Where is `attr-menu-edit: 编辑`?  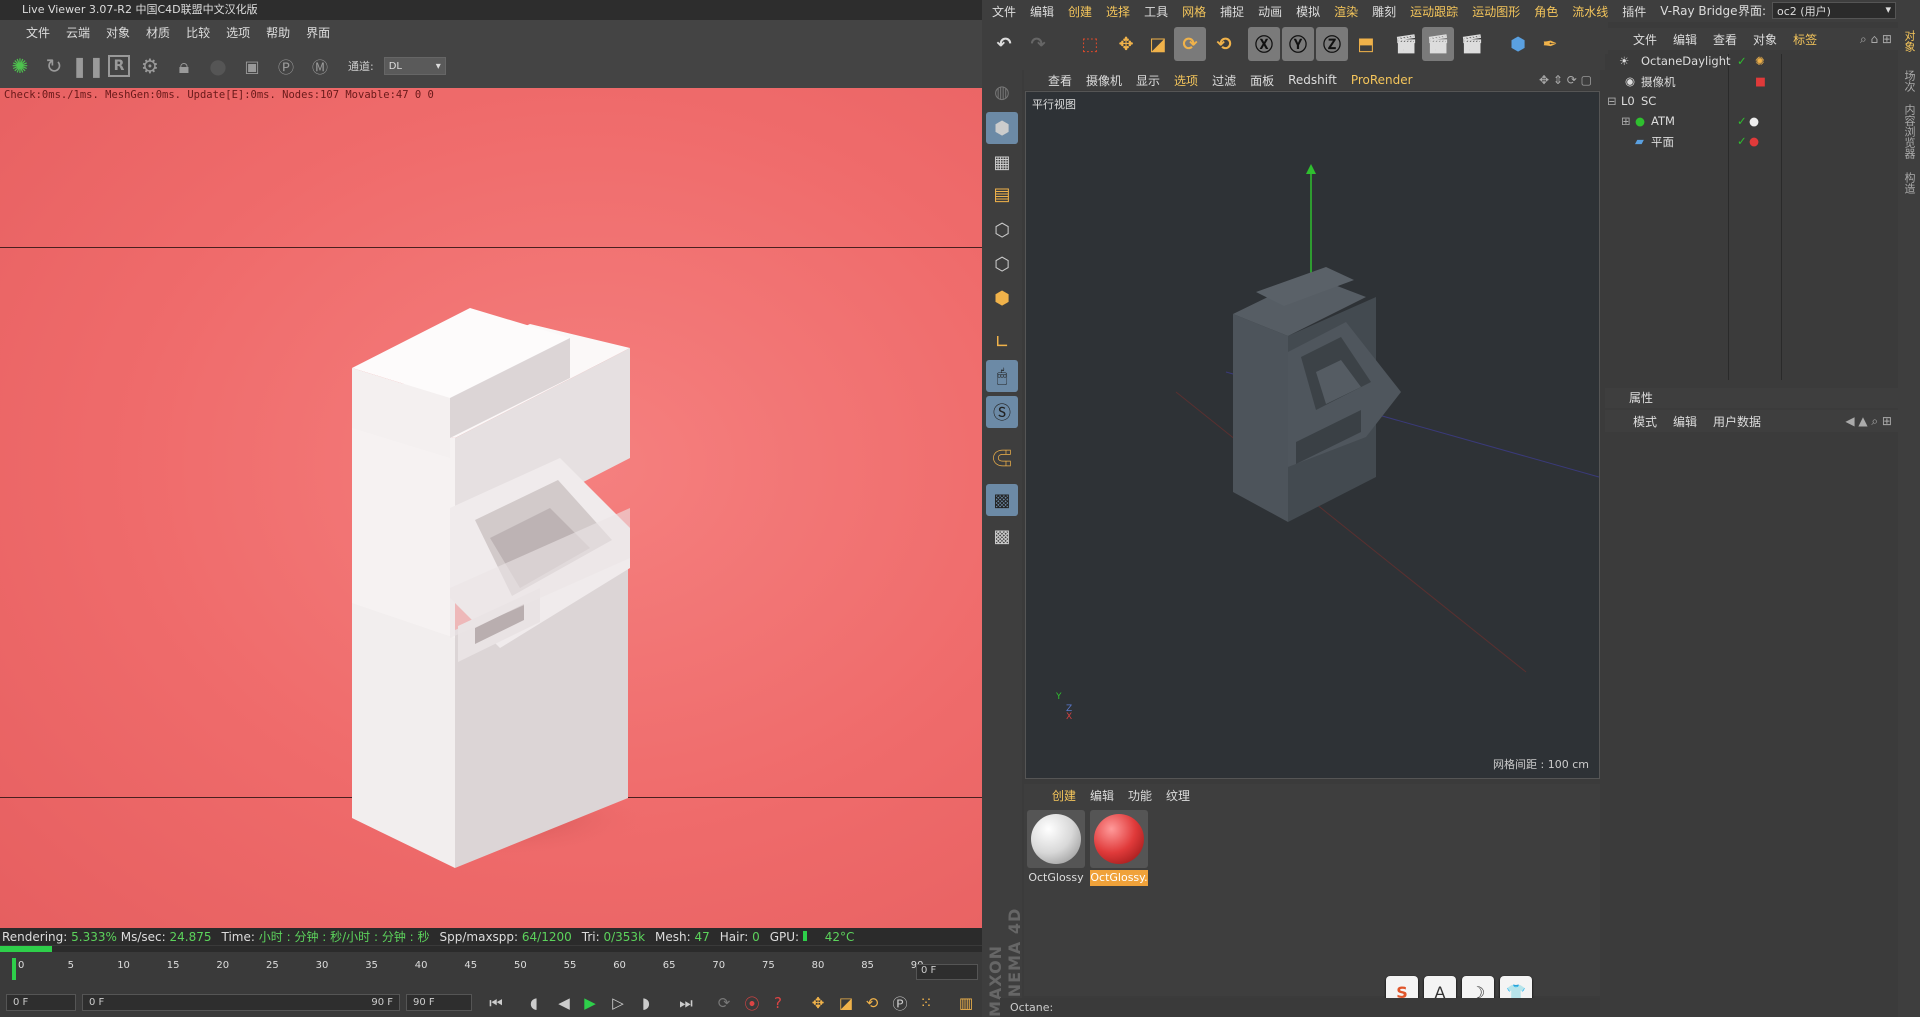 attr-menu-edit: 编辑 is located at coordinates (1685, 421).